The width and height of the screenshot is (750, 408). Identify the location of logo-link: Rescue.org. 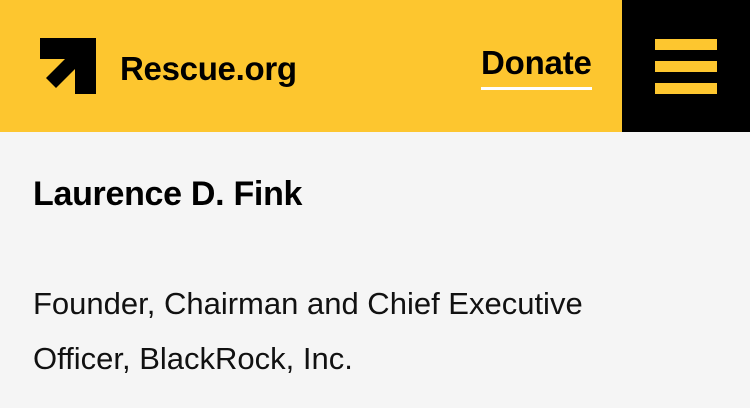
(168, 66).